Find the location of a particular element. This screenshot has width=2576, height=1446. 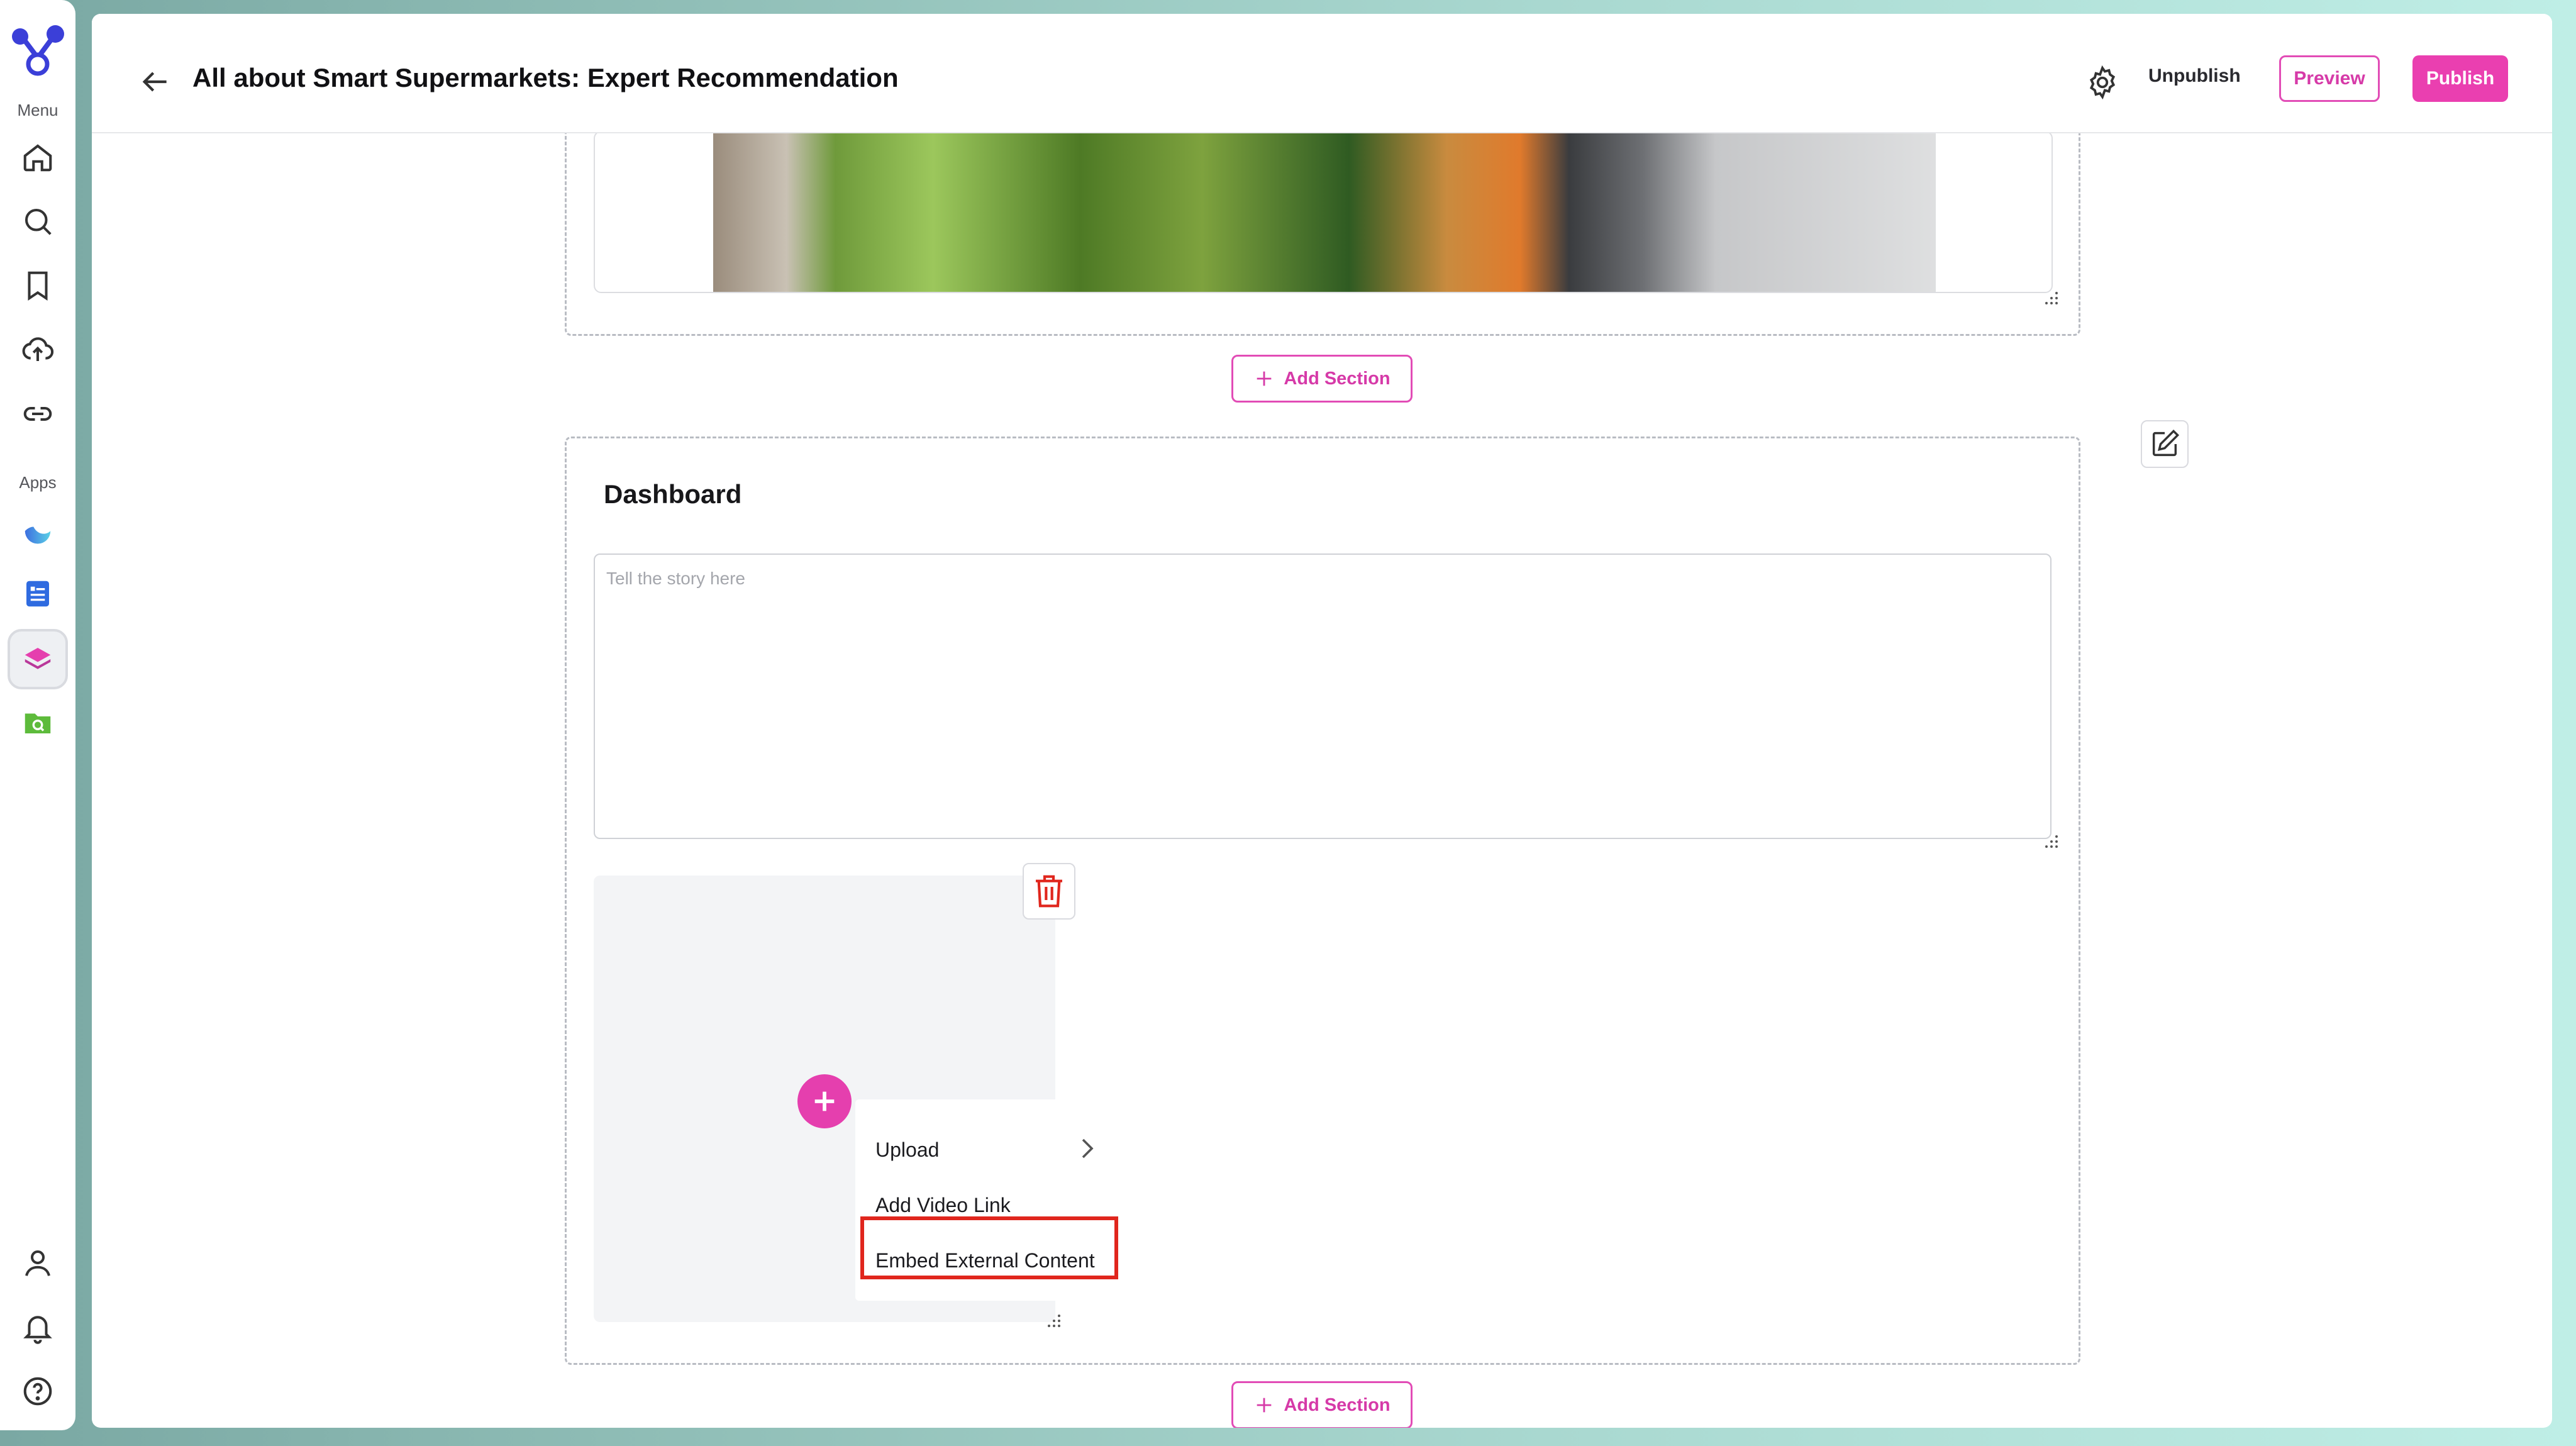

story-textarea: Tell the story here is located at coordinates (1322, 696).